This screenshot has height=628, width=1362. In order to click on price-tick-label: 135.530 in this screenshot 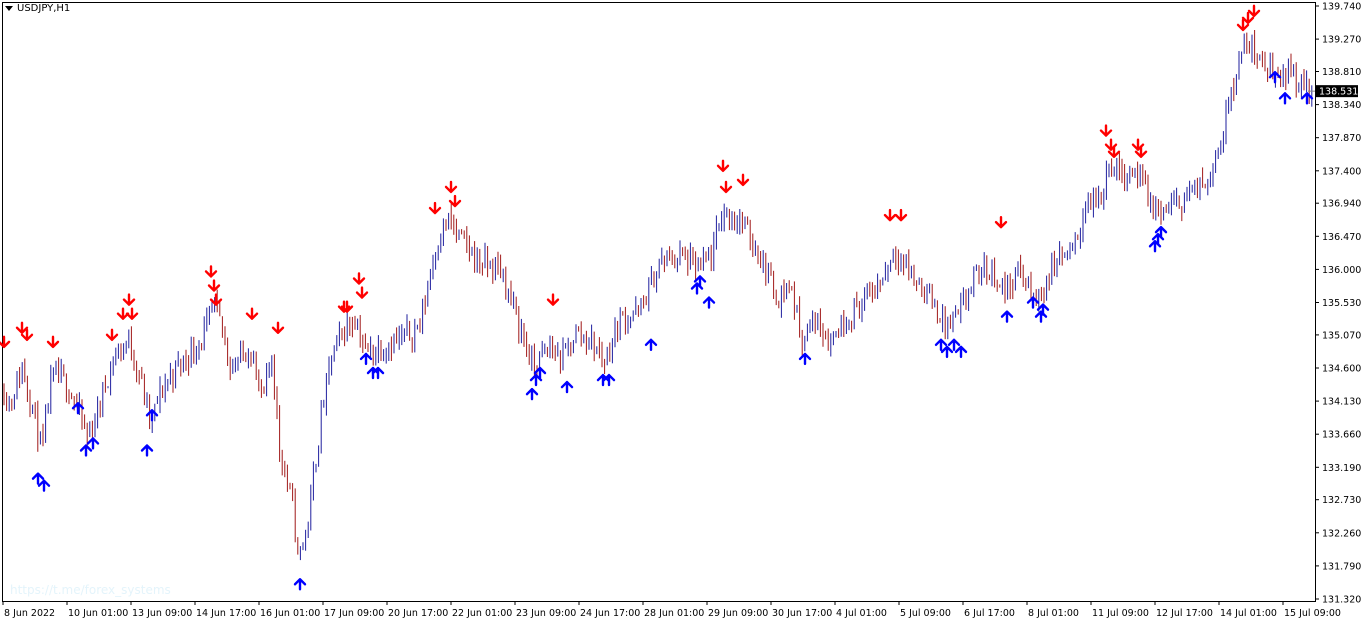, I will do `click(1341, 303)`.